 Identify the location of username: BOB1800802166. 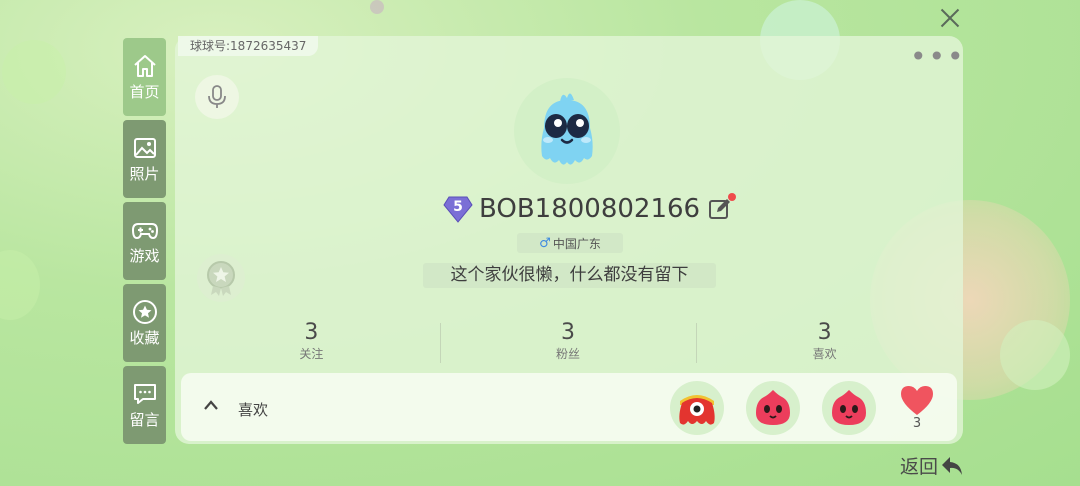
(590, 209).